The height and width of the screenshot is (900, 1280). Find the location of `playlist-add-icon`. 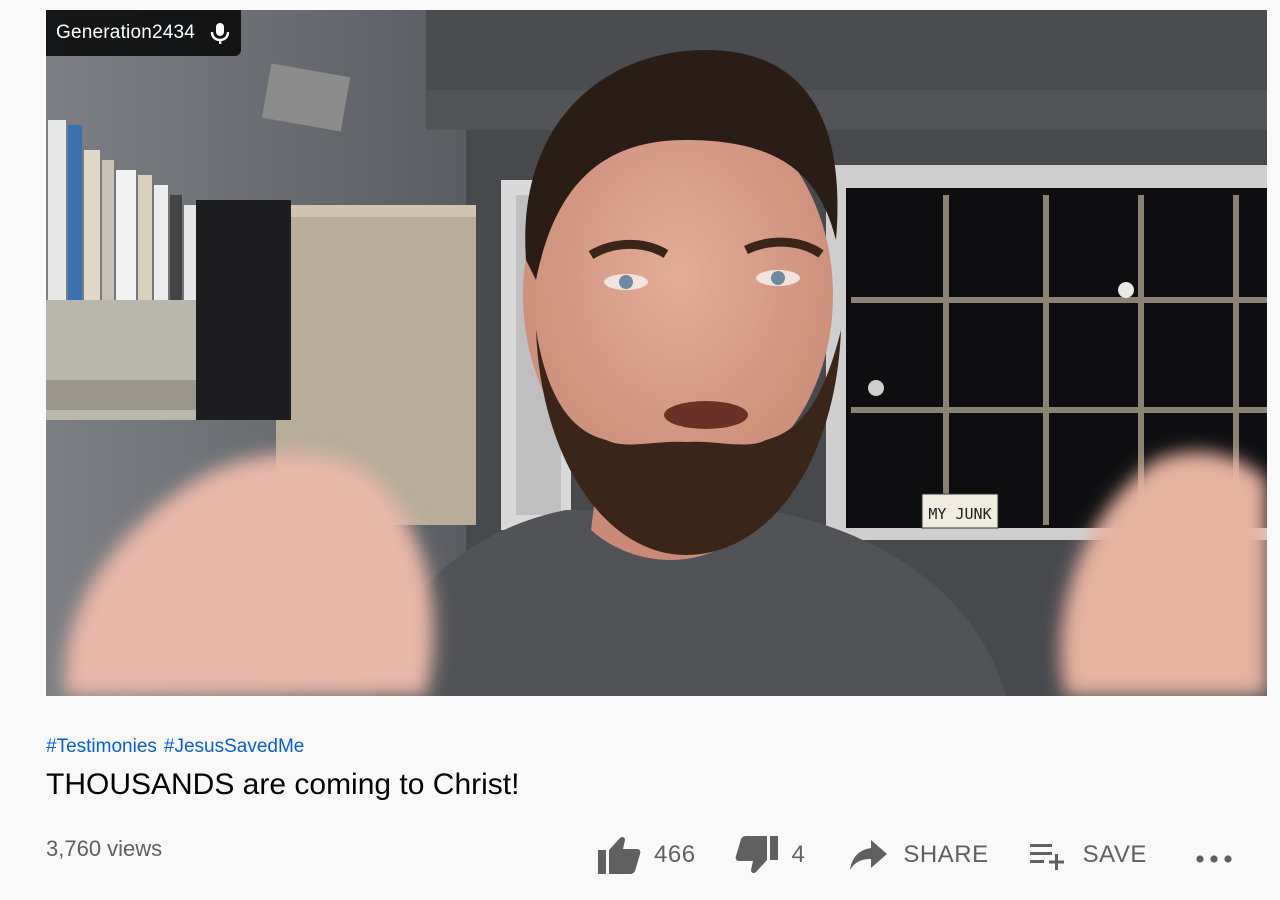

playlist-add-icon is located at coordinates (1046, 857).